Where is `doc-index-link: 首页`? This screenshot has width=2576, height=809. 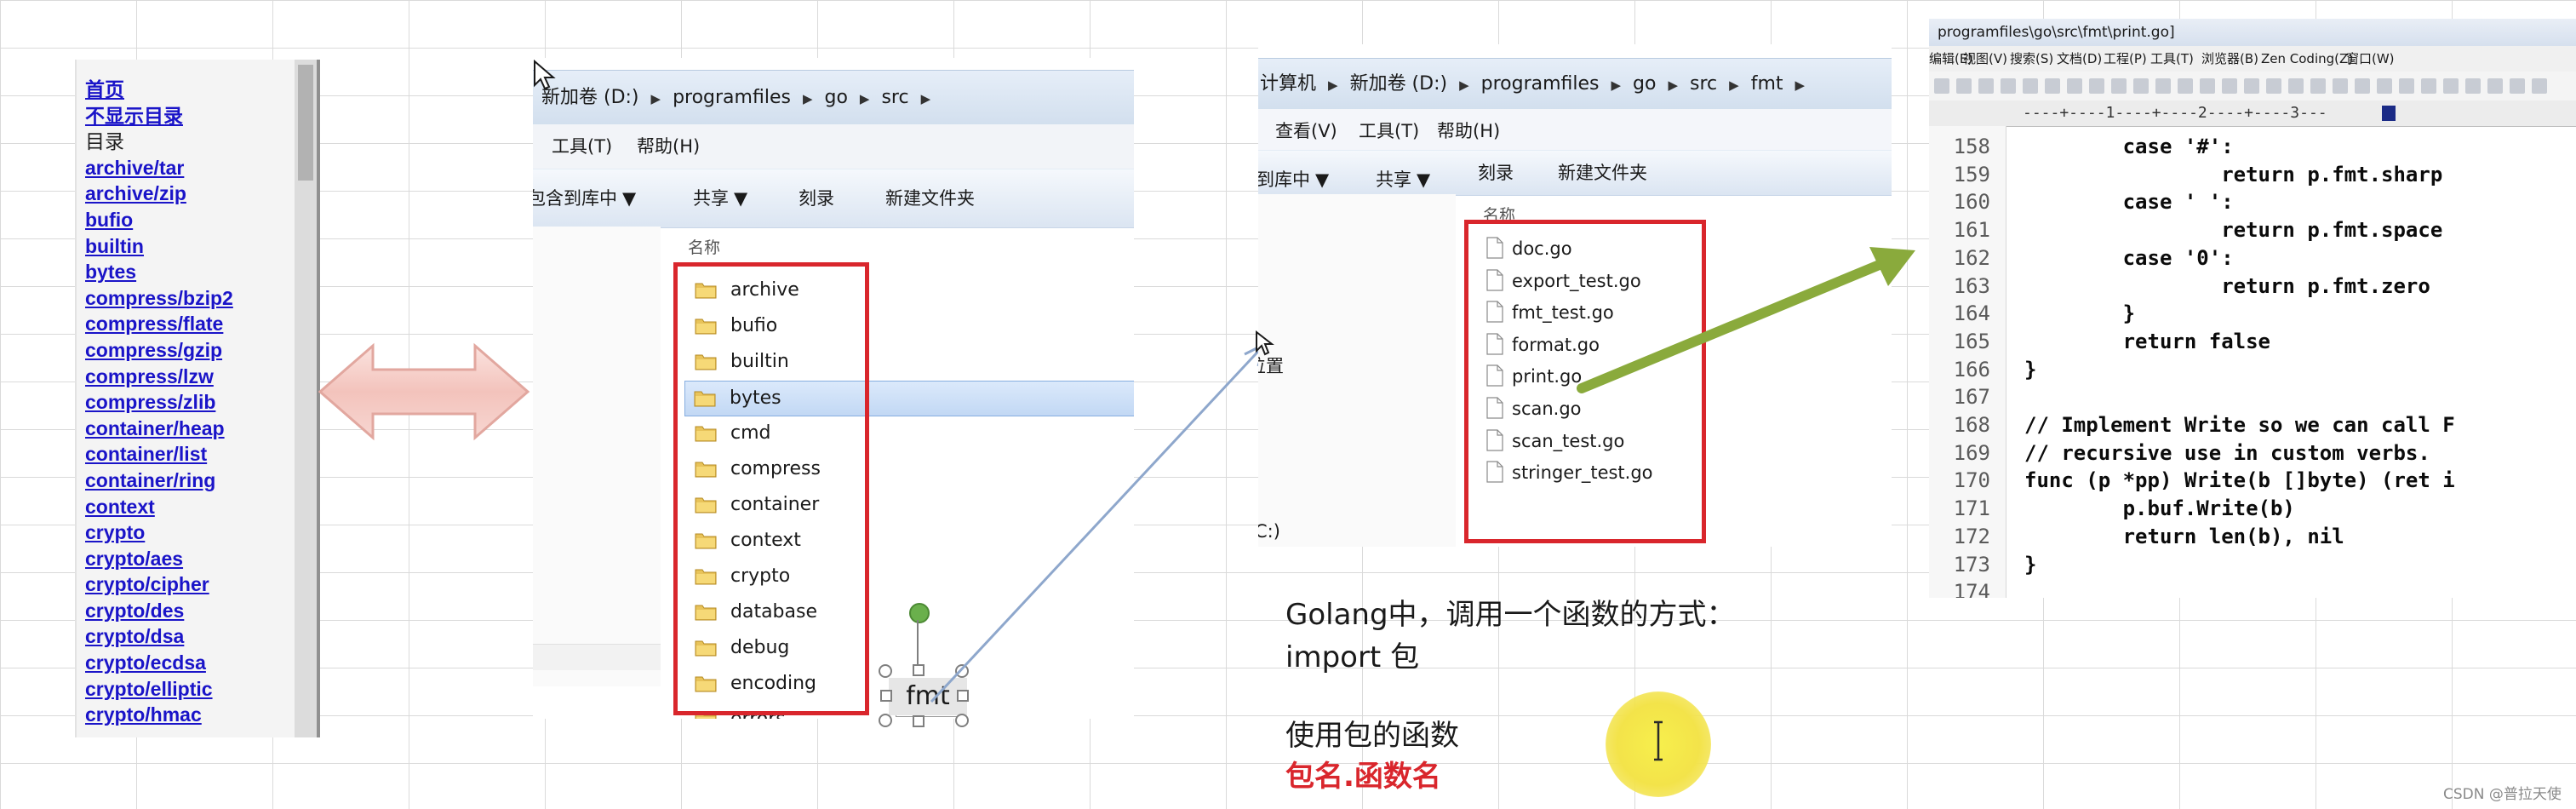 doc-index-link: 首页 is located at coordinates (187, 90).